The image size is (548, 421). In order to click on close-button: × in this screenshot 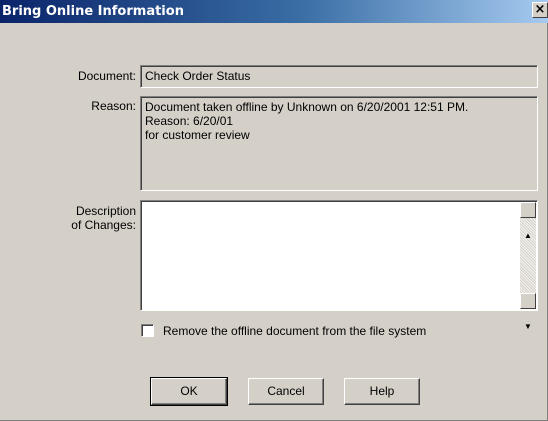, I will do `click(540, 10)`.